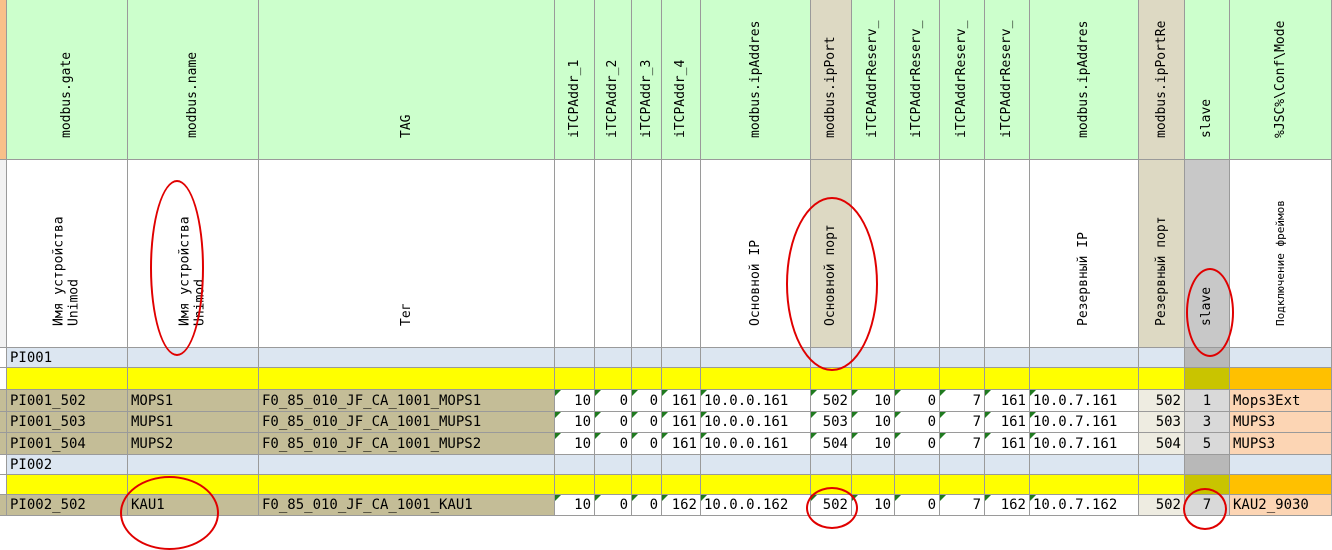  Describe the element at coordinates (407, 254) in the screenshot. I see `column-description-2: Тег` at that location.